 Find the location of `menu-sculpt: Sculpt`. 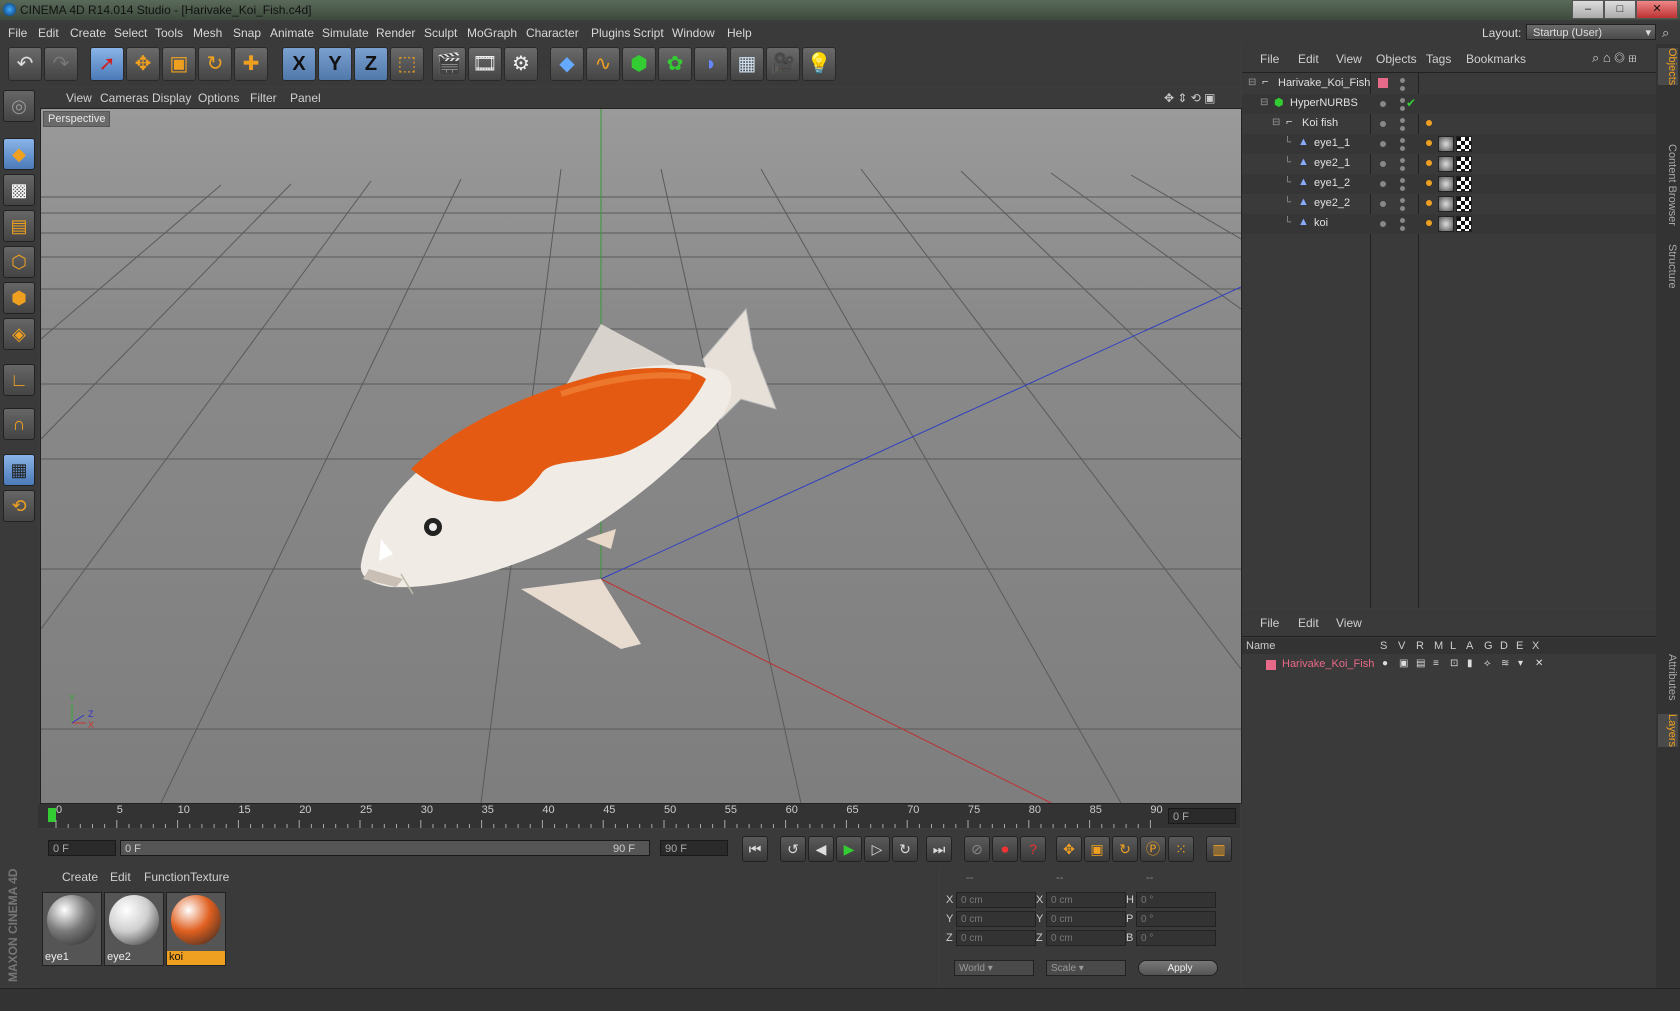

menu-sculpt: Sculpt is located at coordinates (440, 33).